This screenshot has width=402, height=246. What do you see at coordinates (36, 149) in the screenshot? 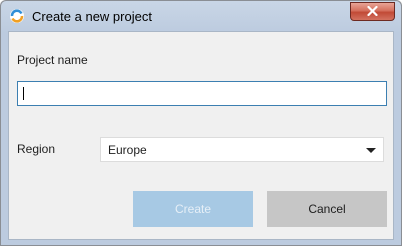
I see `region-label: Region` at bounding box center [36, 149].